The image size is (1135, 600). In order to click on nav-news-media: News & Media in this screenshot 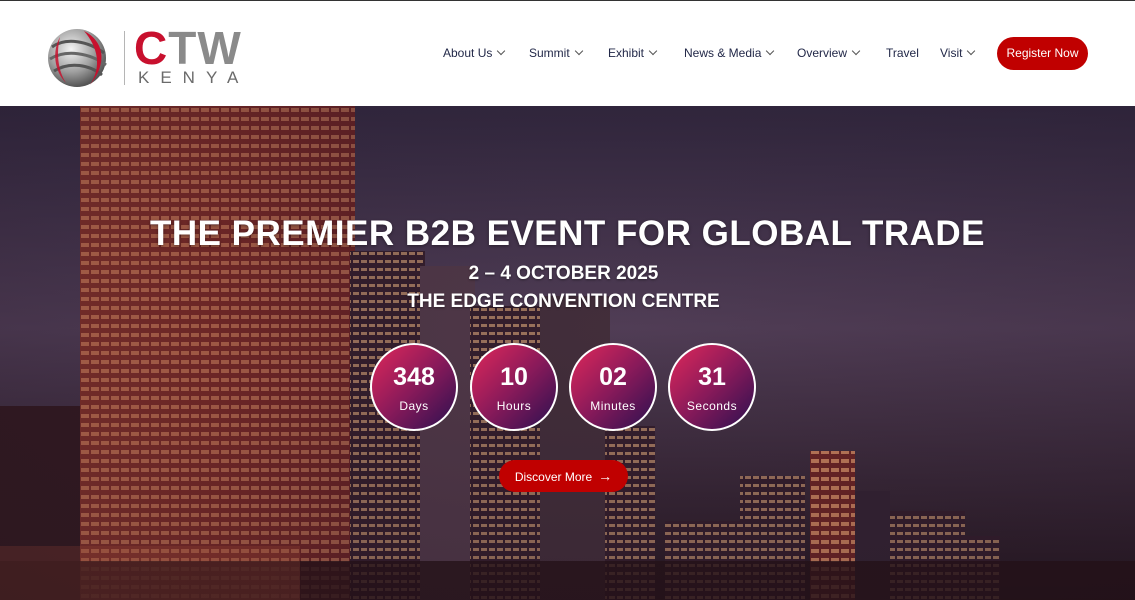, I will do `click(729, 53)`.